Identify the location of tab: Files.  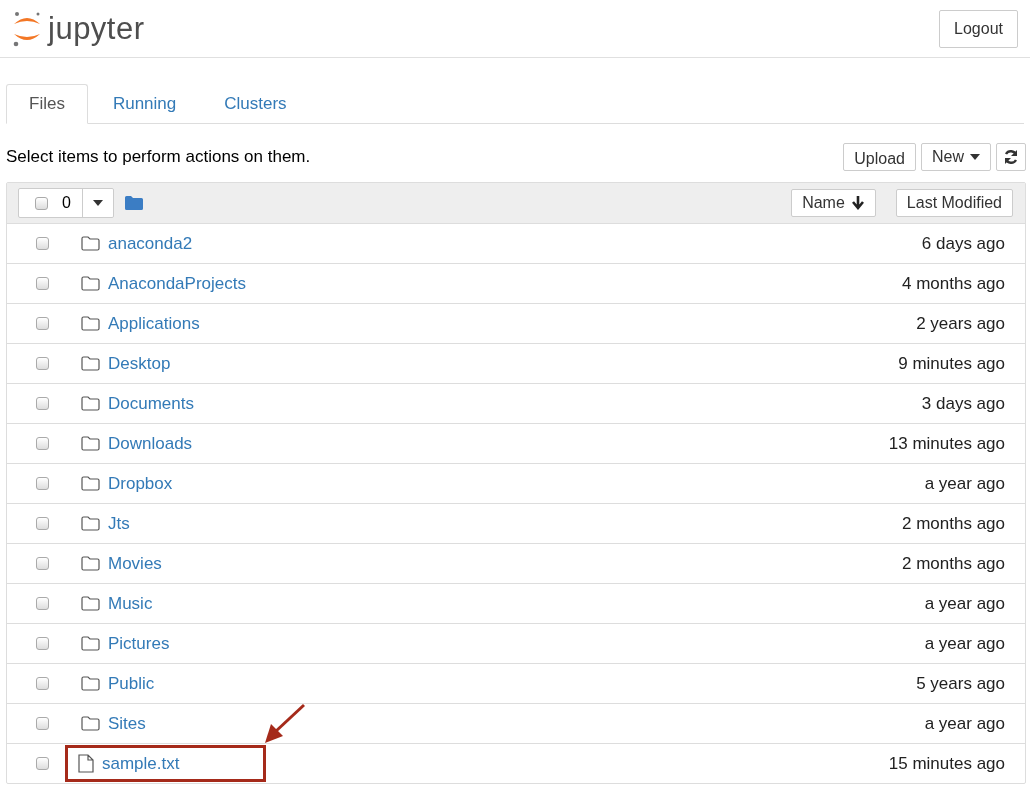
(47, 104).